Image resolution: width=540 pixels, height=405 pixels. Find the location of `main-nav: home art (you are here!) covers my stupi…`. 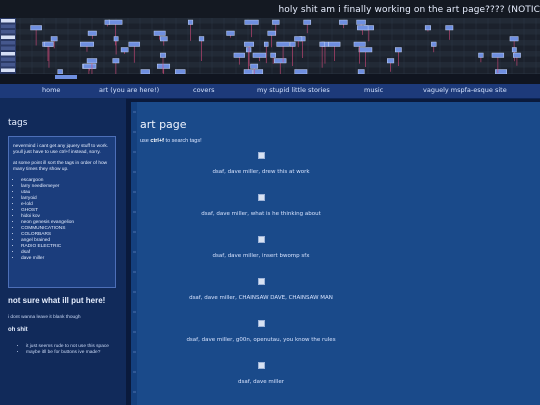

main-nav: home art (you are here!) covers my stupi… is located at coordinates (270, 91).